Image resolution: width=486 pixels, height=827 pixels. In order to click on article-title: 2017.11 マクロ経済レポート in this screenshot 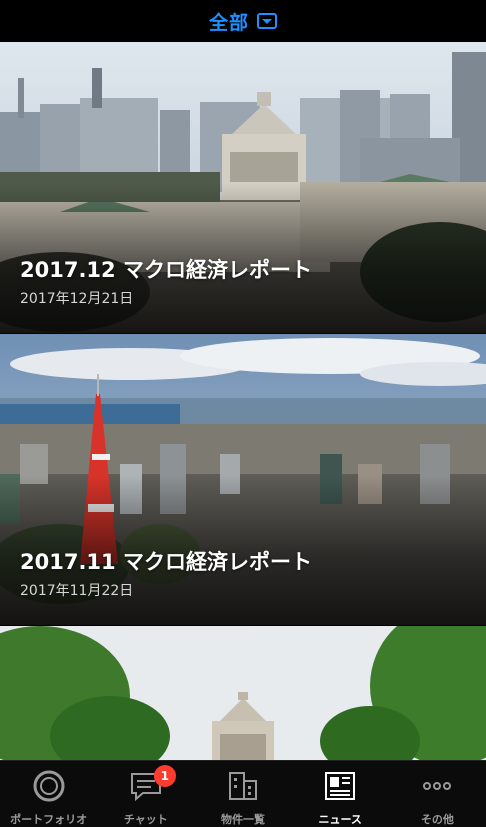, I will do `click(166, 562)`.